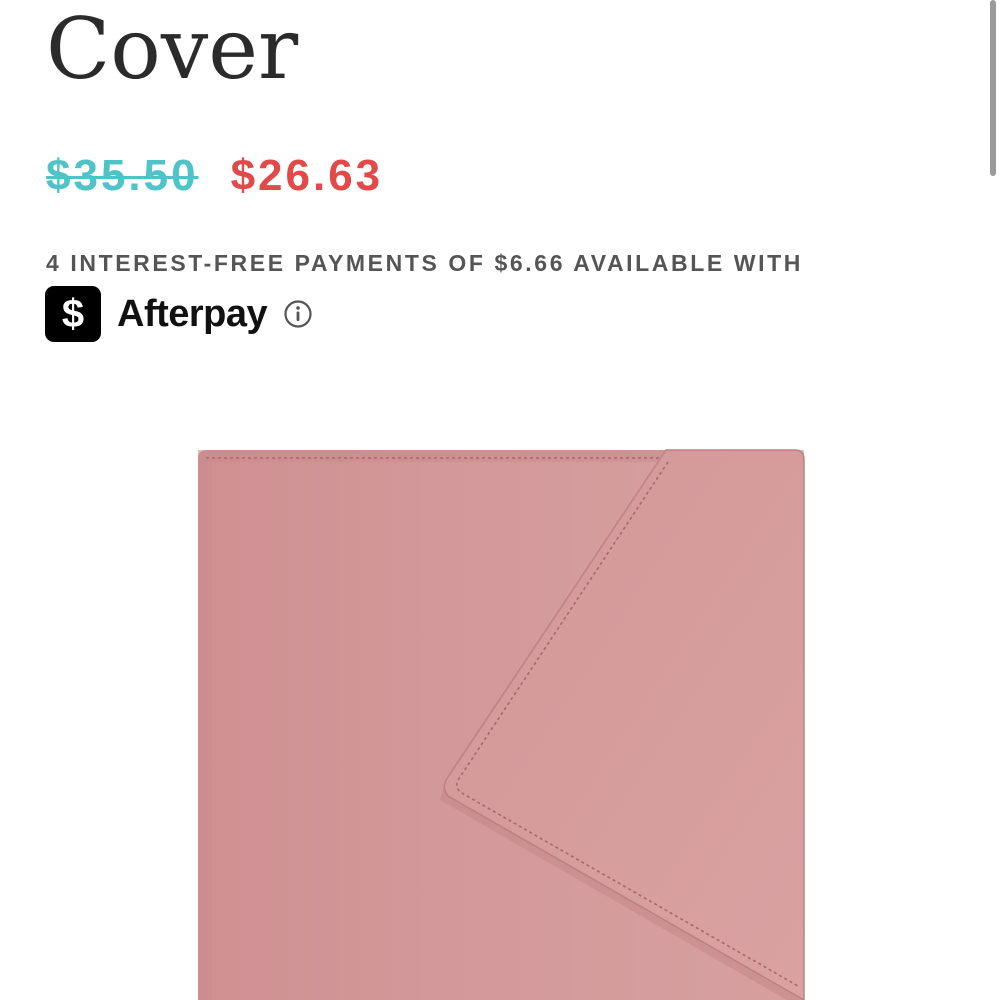 This screenshot has width=1000, height=1000. Describe the element at coordinates (122, 175) in the screenshot. I see `original-price: $35.50` at that location.